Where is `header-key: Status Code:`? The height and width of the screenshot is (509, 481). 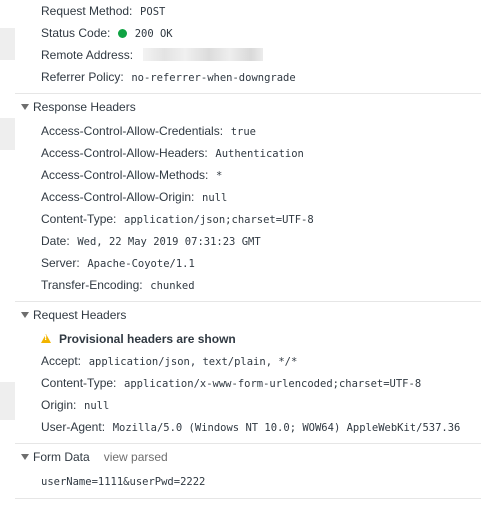 header-key: Status Code: is located at coordinates (76, 33).